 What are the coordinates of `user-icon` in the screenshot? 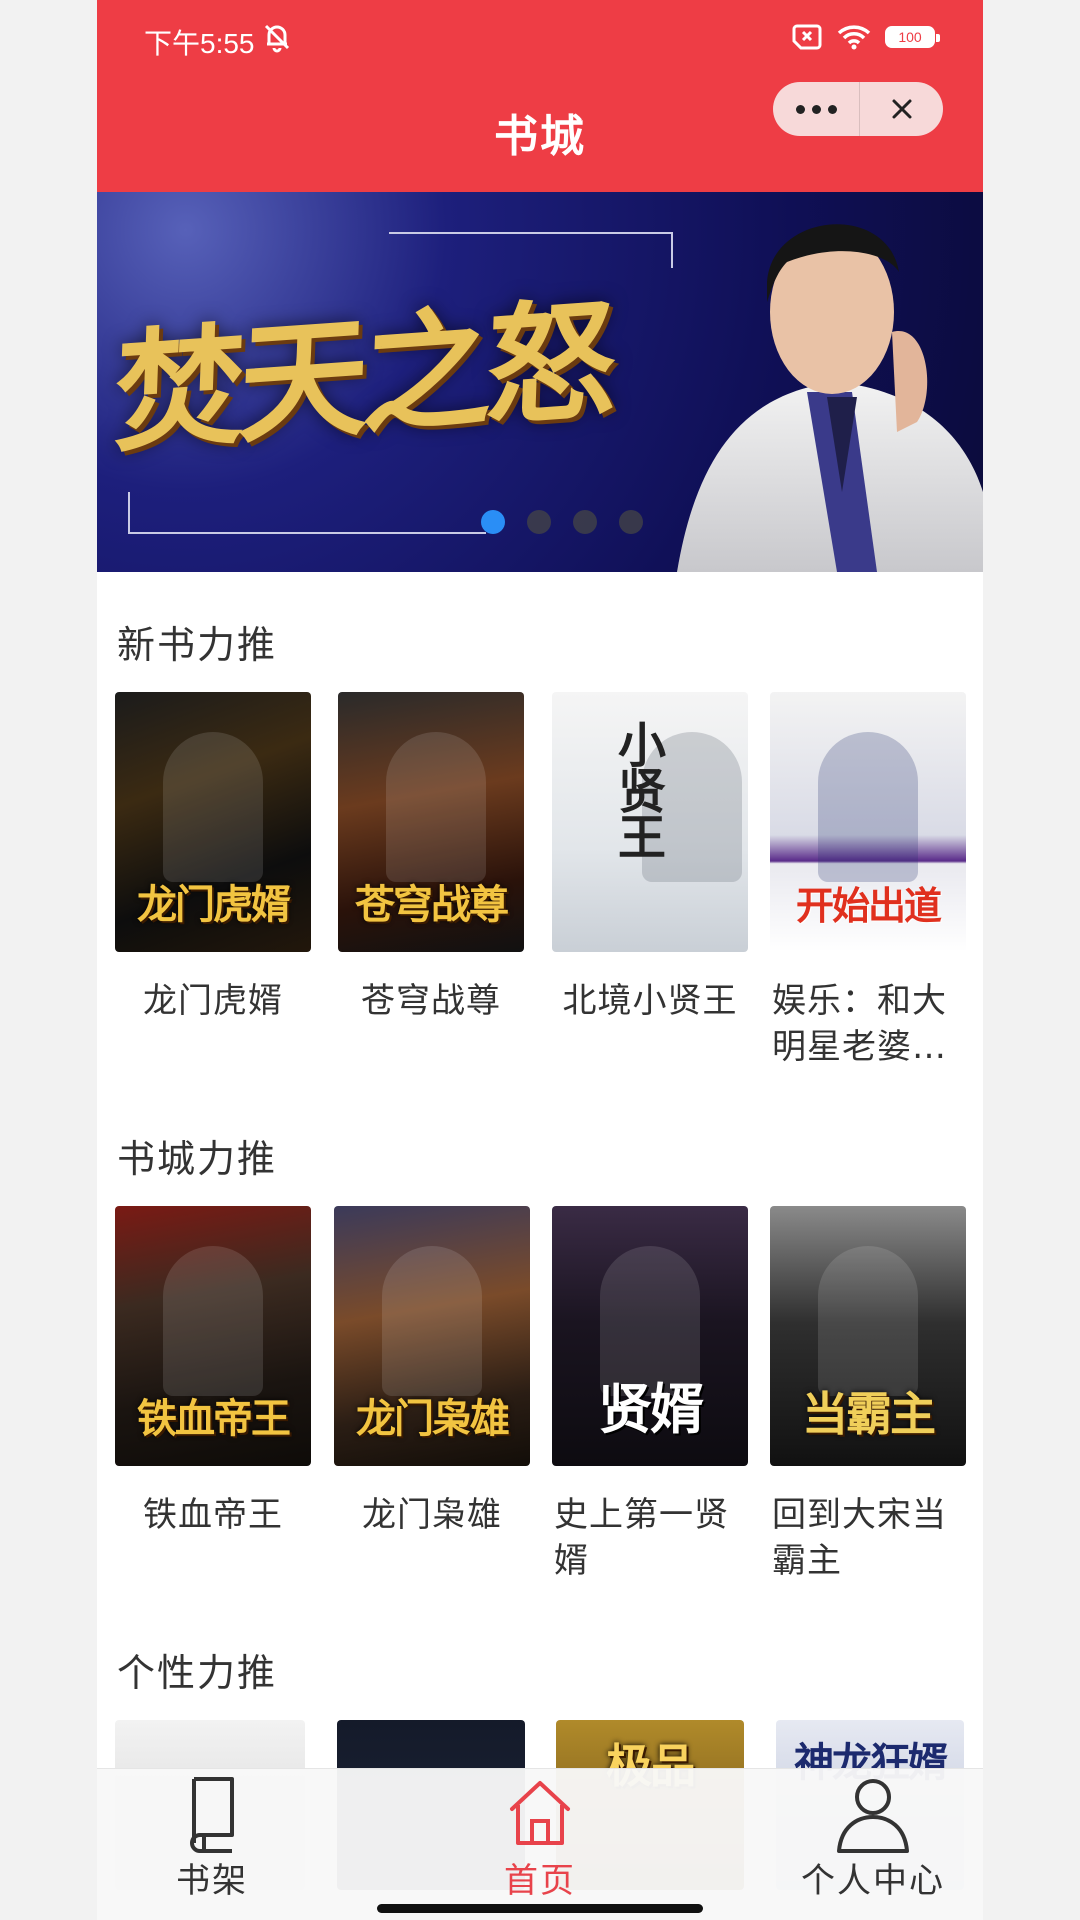 It's located at (873, 1816).